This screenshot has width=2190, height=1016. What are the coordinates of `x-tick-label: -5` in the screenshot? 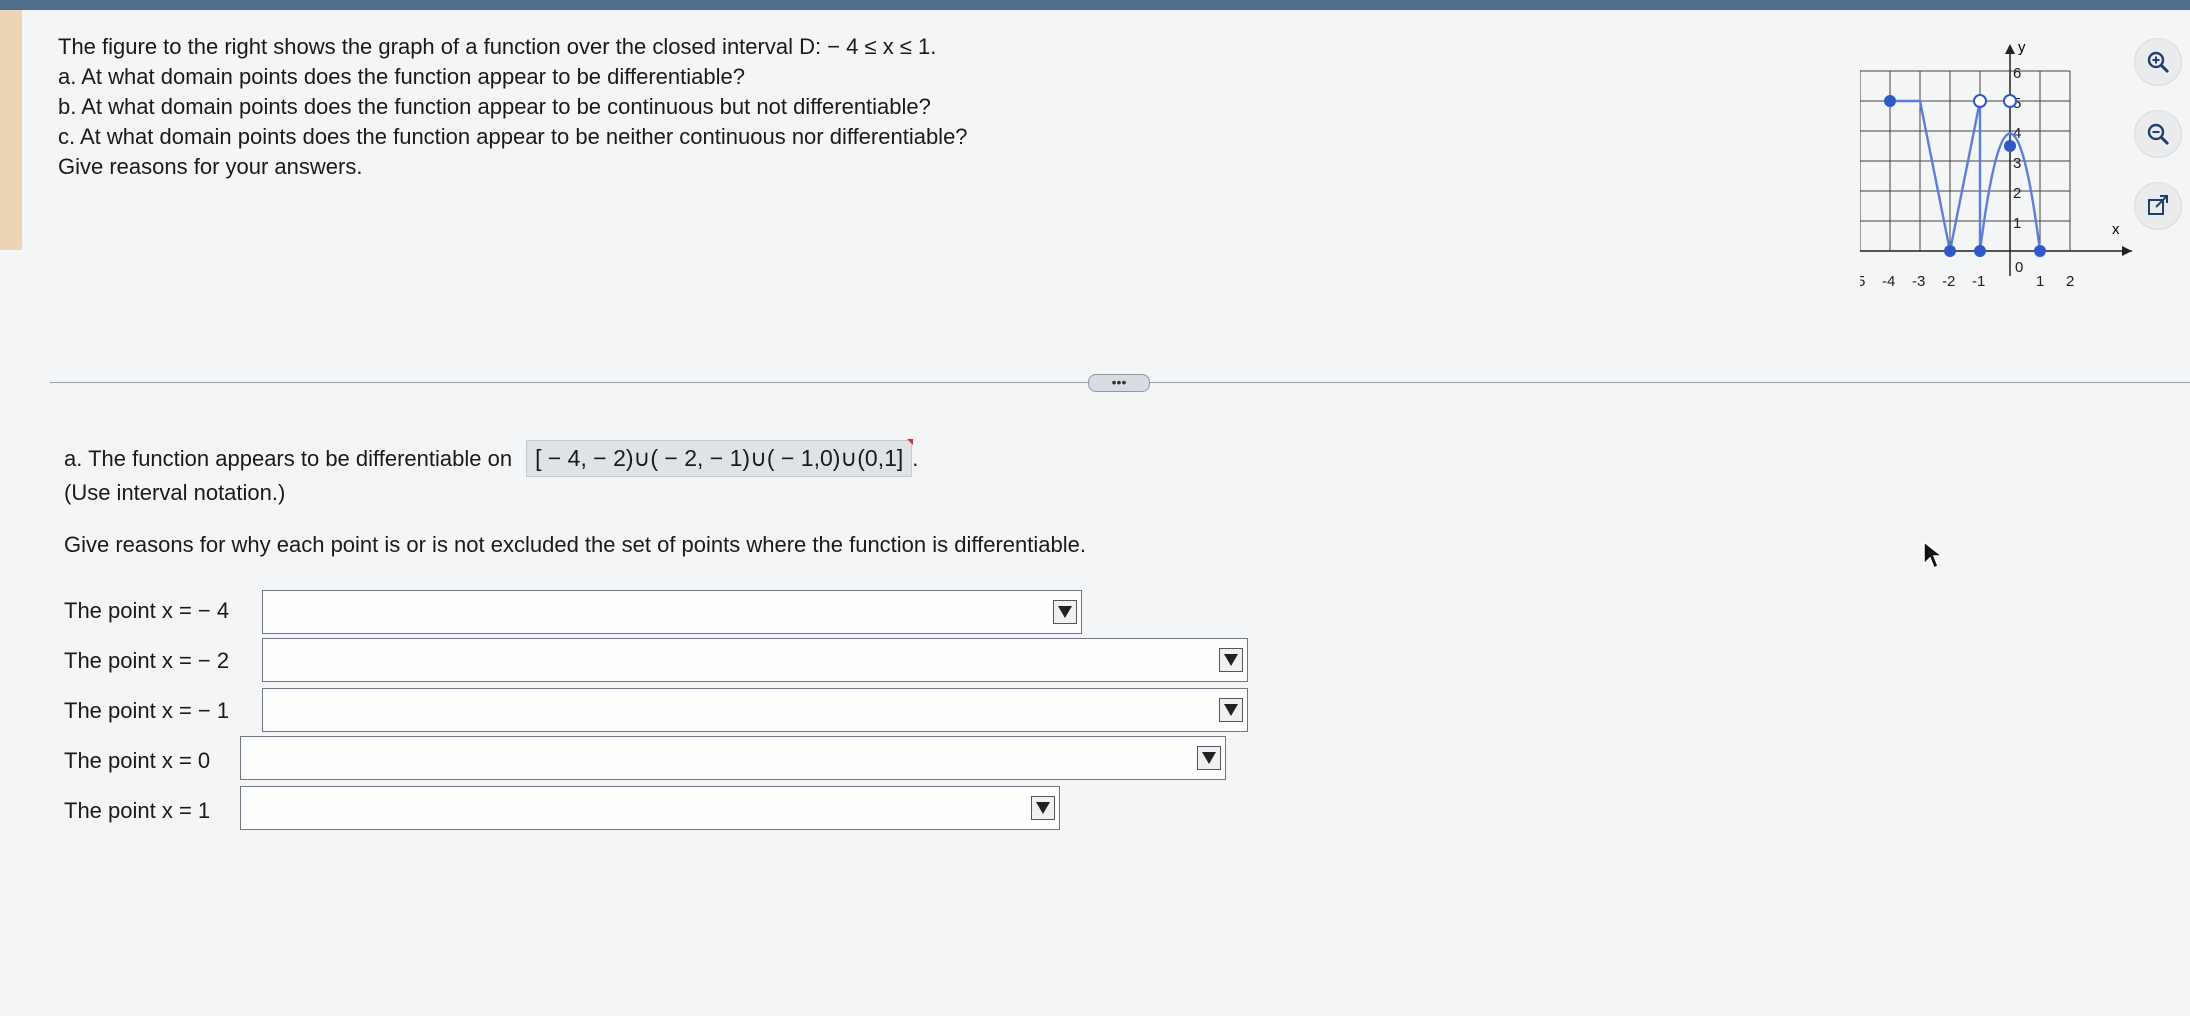 It's located at (1862, 281).